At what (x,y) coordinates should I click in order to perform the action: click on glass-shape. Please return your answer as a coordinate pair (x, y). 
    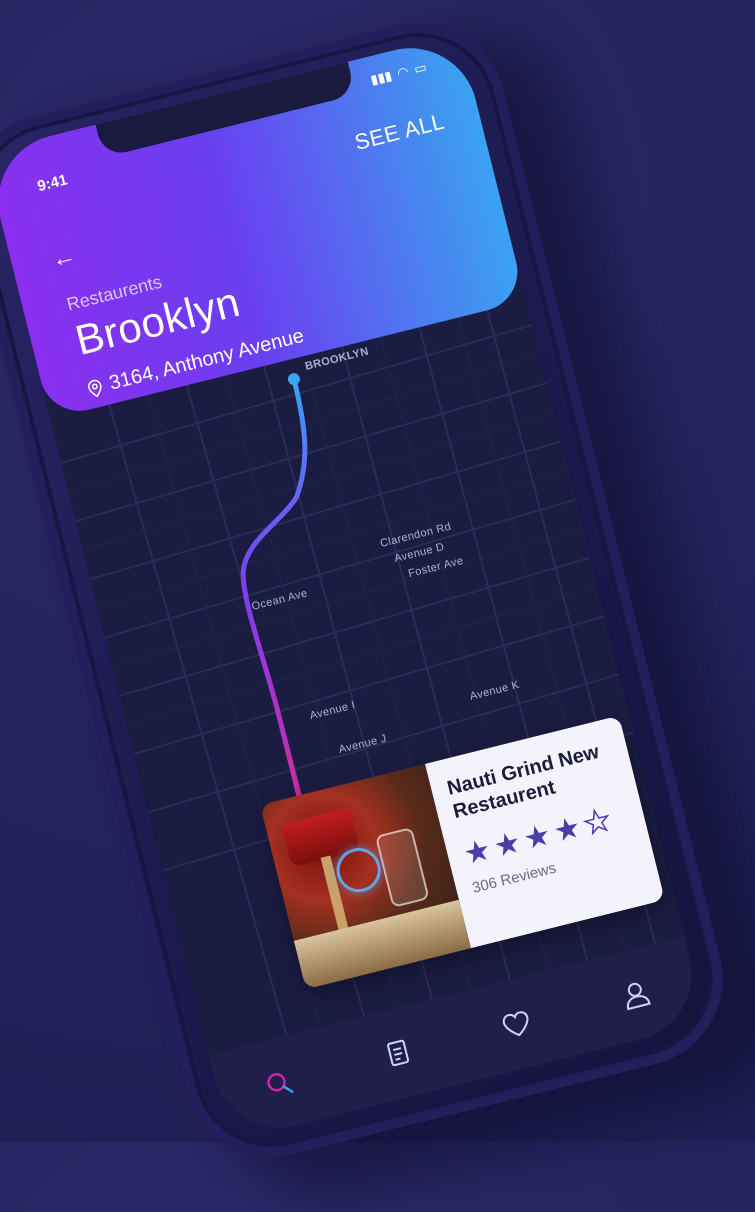
    Looking at the image, I should click on (402, 867).